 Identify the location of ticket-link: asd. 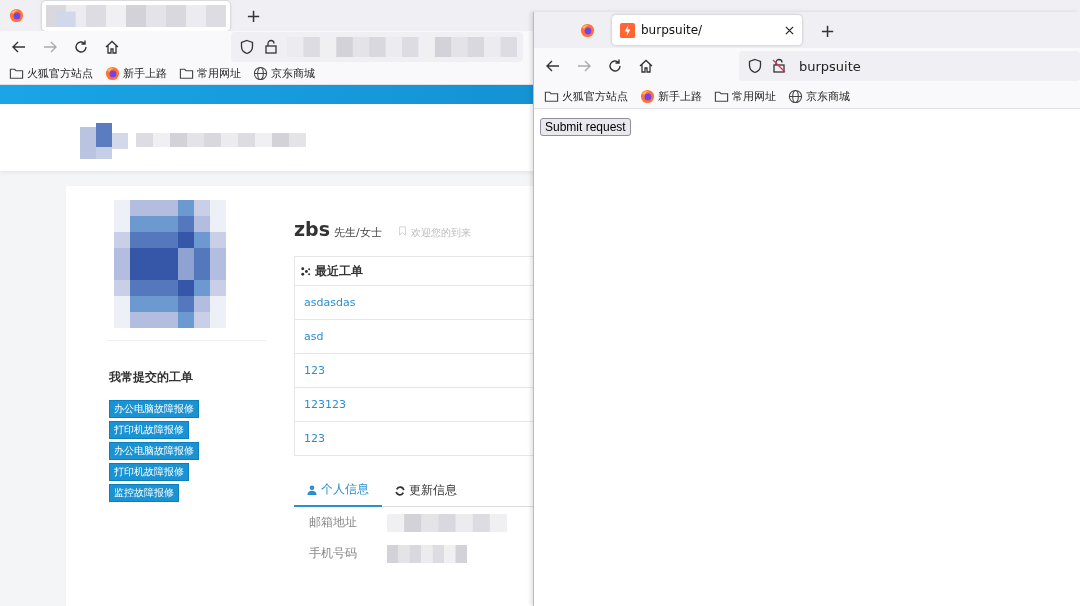
(314, 336).